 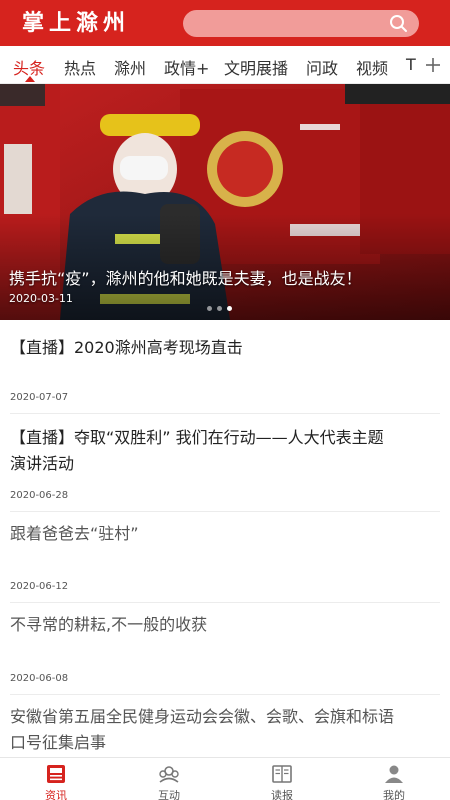 What do you see at coordinates (39, 678) in the screenshot?
I see `news-date: 2020-06-08` at bounding box center [39, 678].